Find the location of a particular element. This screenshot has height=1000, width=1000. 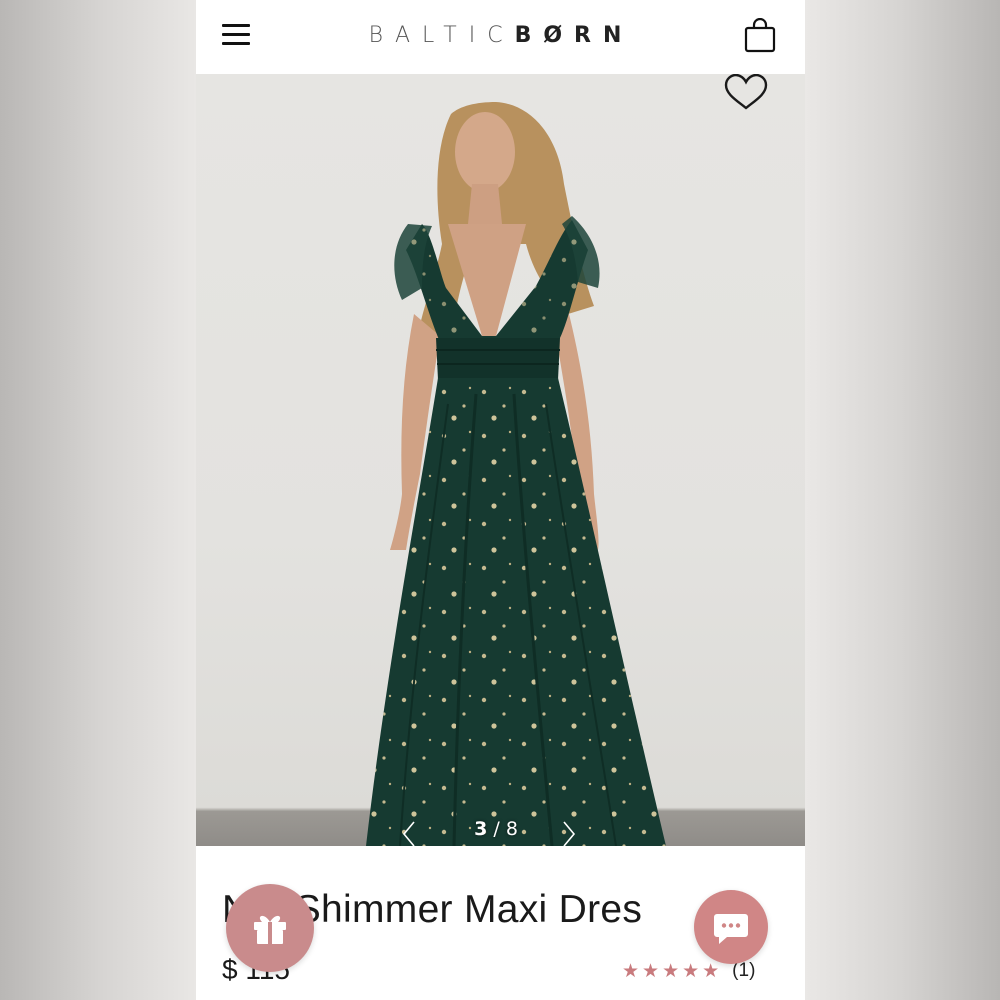

brand-logo-part2: BØRN is located at coordinates (574, 35).